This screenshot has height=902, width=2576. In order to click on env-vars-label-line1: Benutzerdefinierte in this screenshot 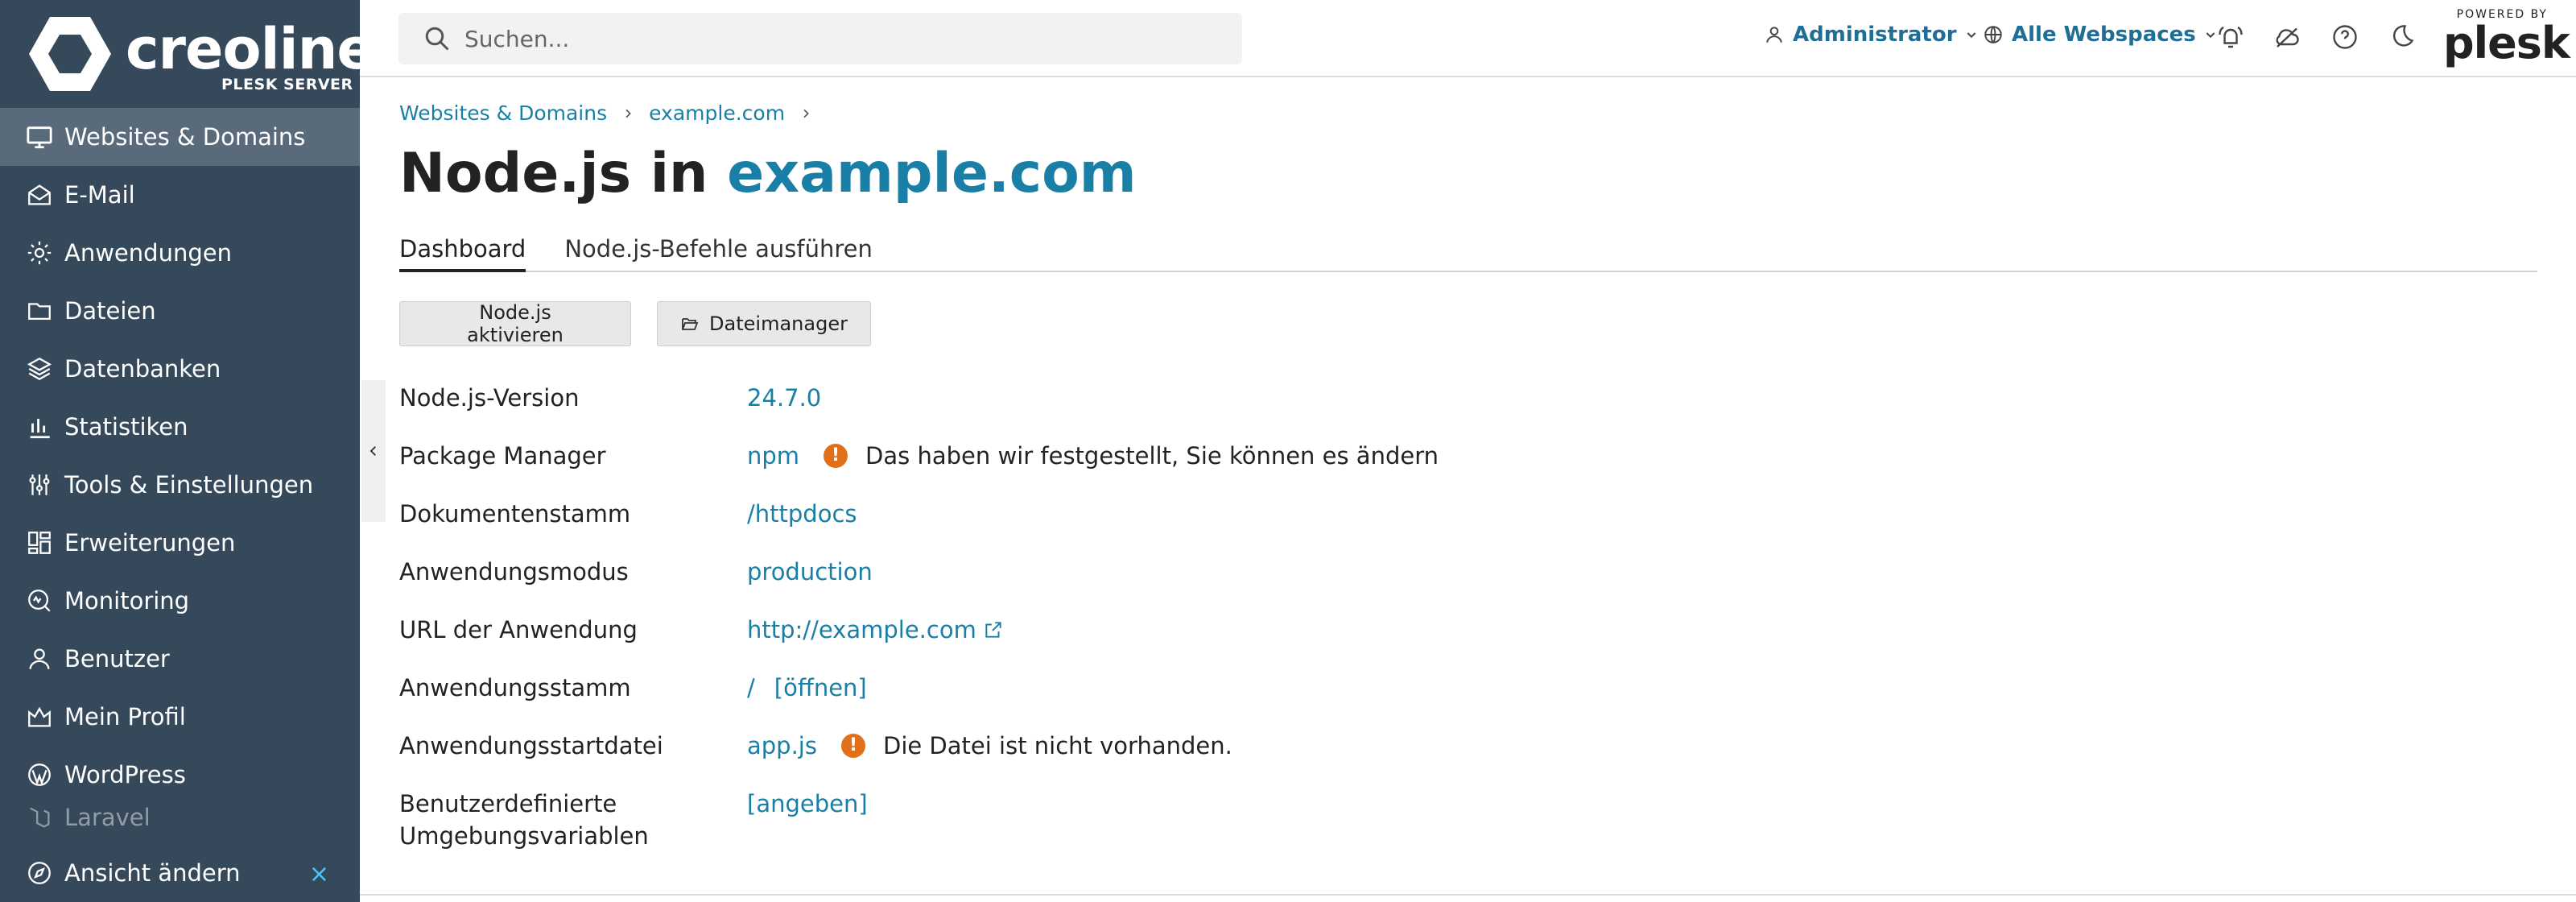, I will do `click(508, 804)`.